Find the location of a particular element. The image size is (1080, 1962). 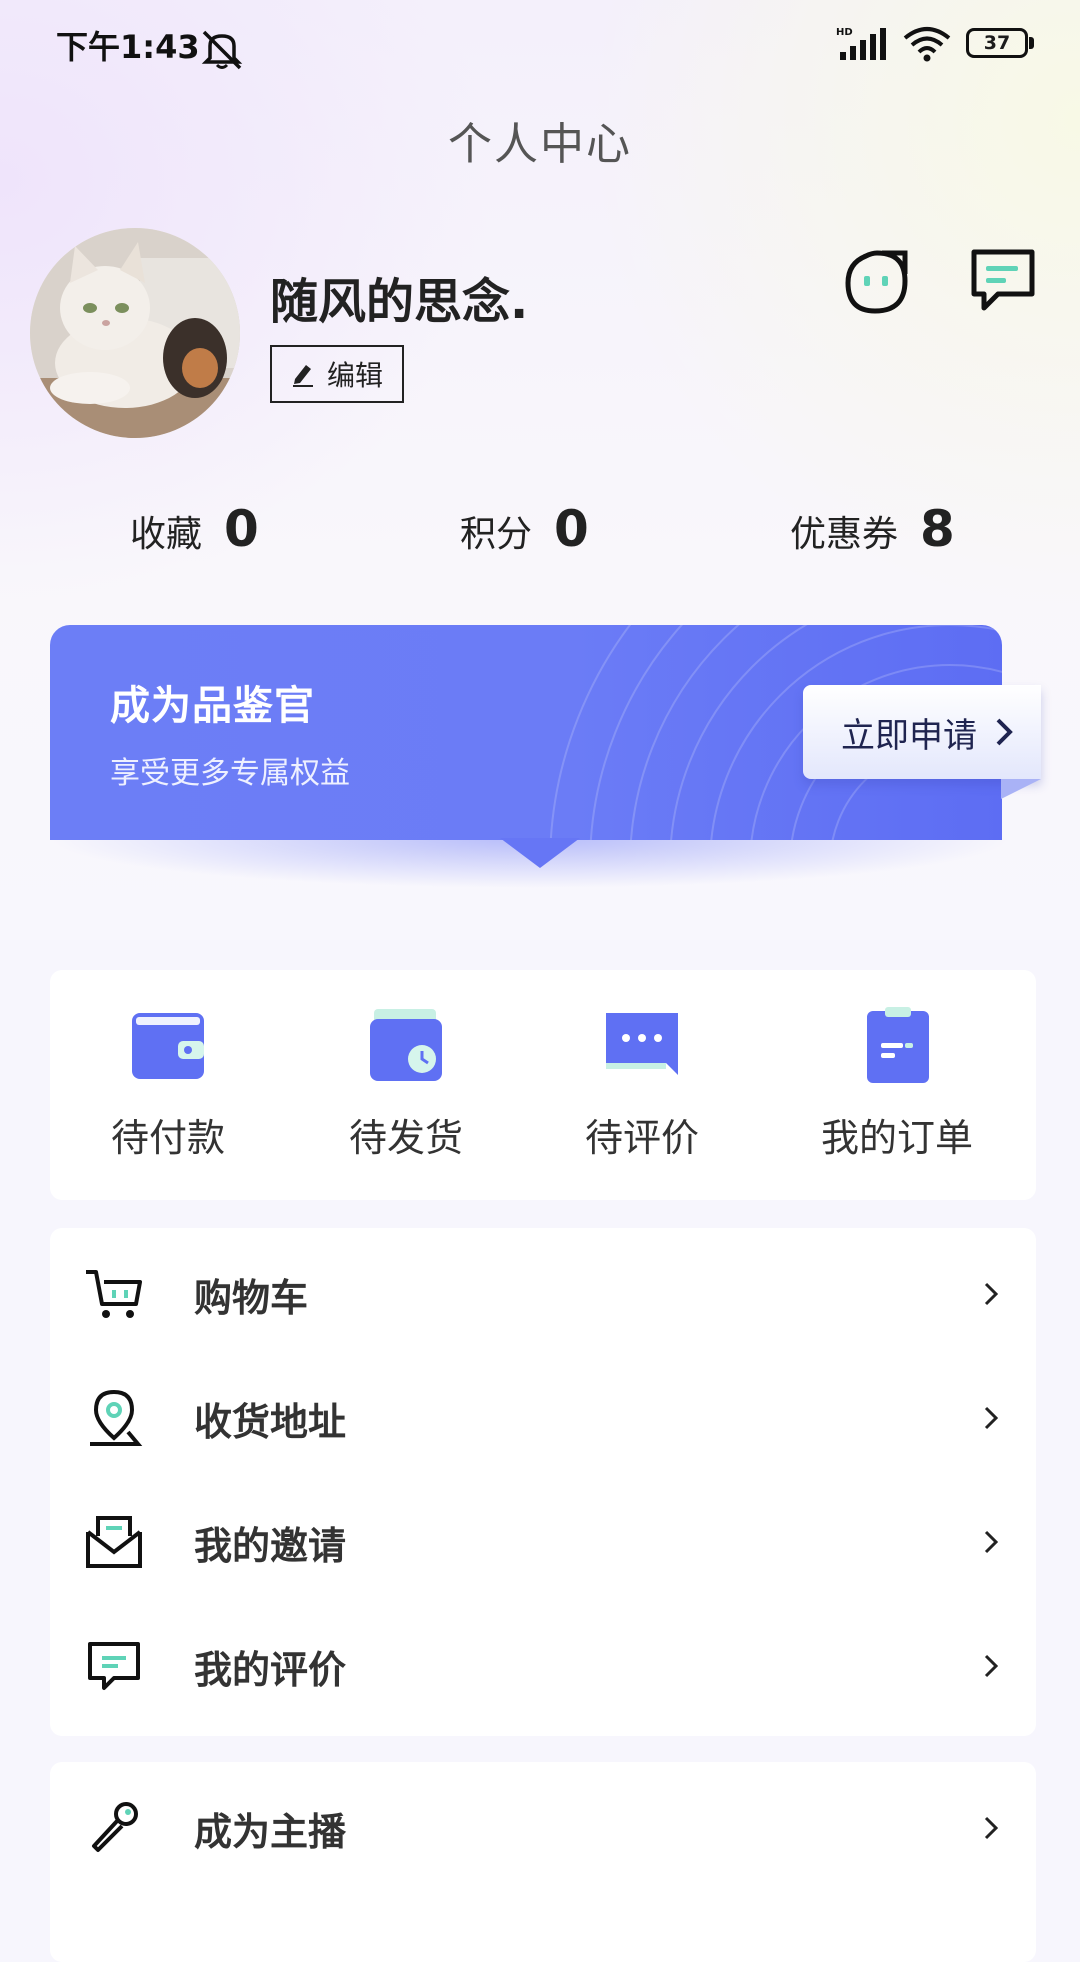

menu-label: 收货地址 is located at coordinates (270, 1421).